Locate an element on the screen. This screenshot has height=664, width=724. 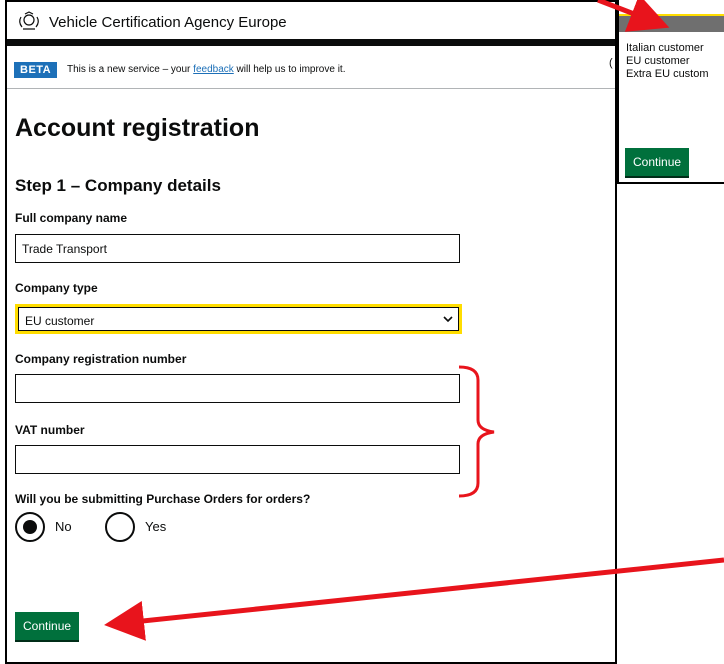
company-type-value: EU customer is located at coordinates (238, 319).